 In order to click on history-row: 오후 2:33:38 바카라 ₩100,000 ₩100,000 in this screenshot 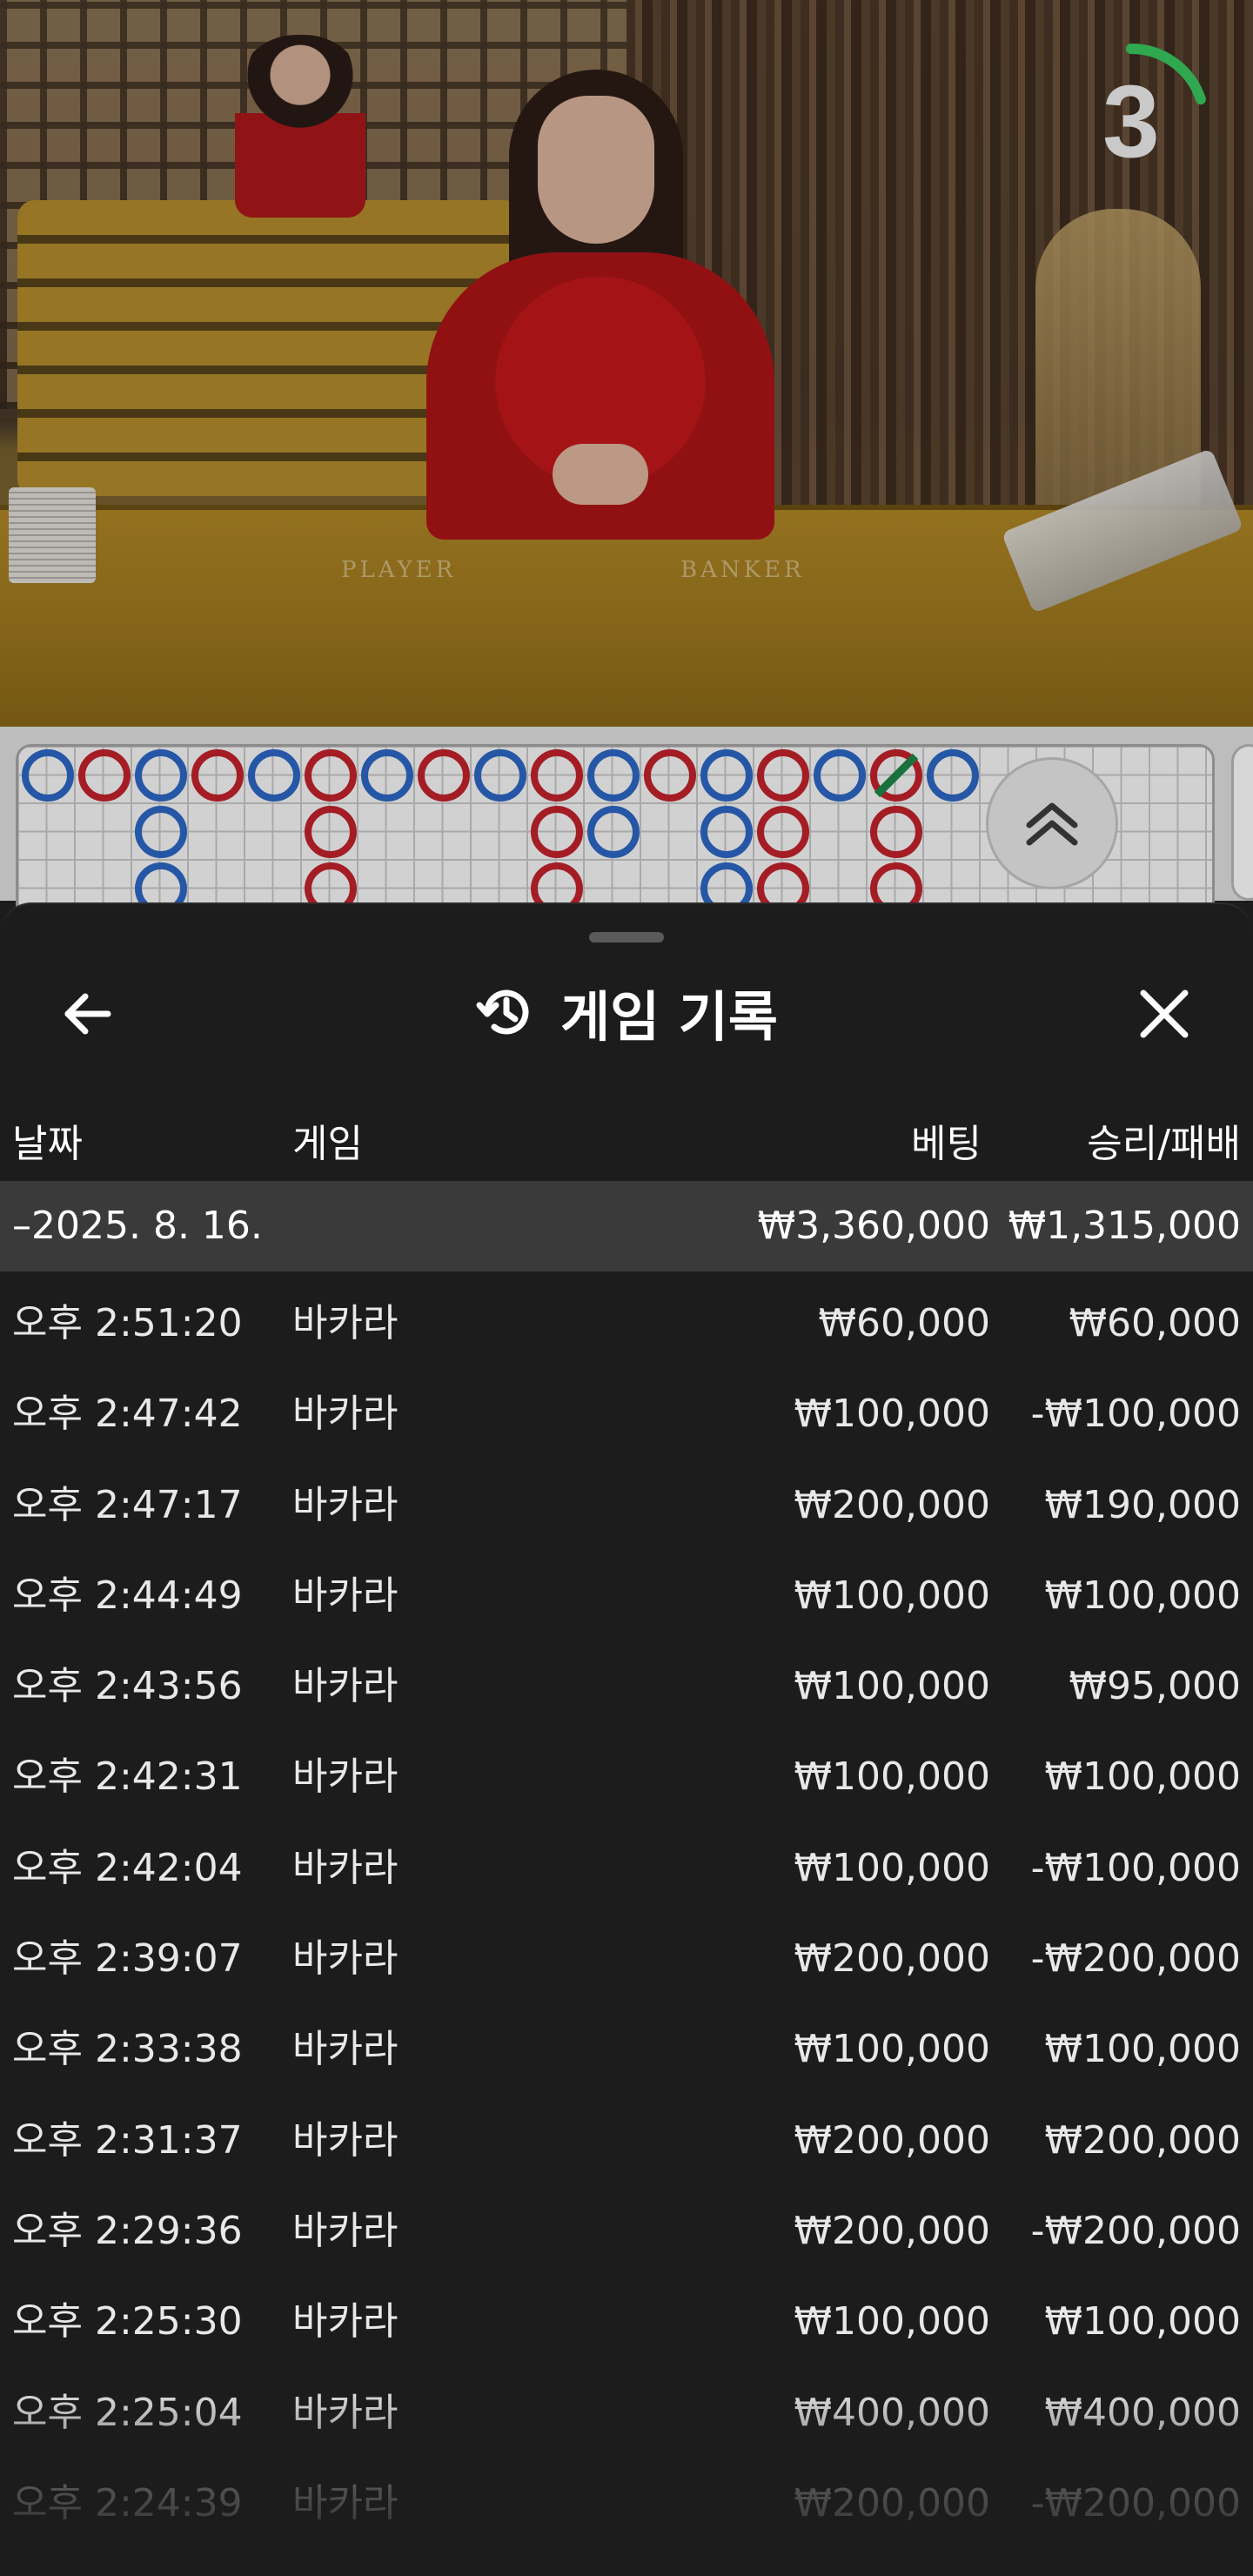, I will do `click(626, 2042)`.